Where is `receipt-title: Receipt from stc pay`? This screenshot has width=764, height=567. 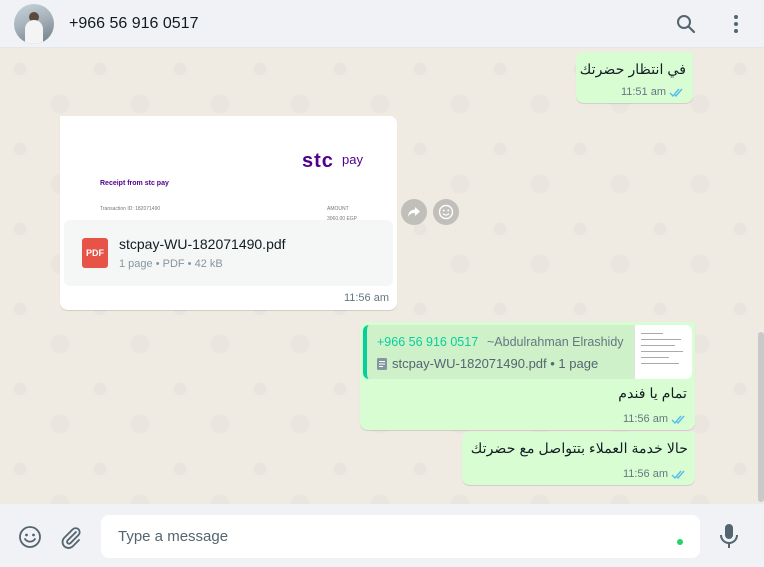
receipt-title: Receipt from stc pay is located at coordinates (134, 183).